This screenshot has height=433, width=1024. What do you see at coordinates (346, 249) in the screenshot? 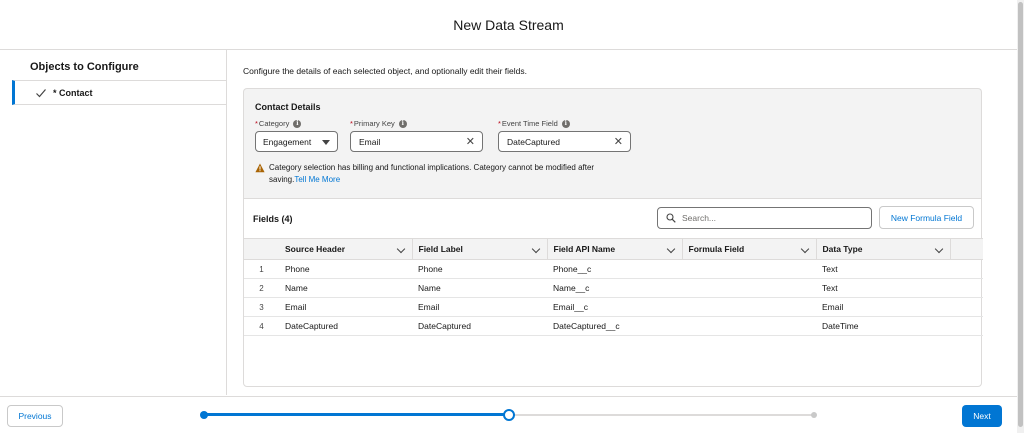
I see `column-header-source-header: Source Header` at bounding box center [346, 249].